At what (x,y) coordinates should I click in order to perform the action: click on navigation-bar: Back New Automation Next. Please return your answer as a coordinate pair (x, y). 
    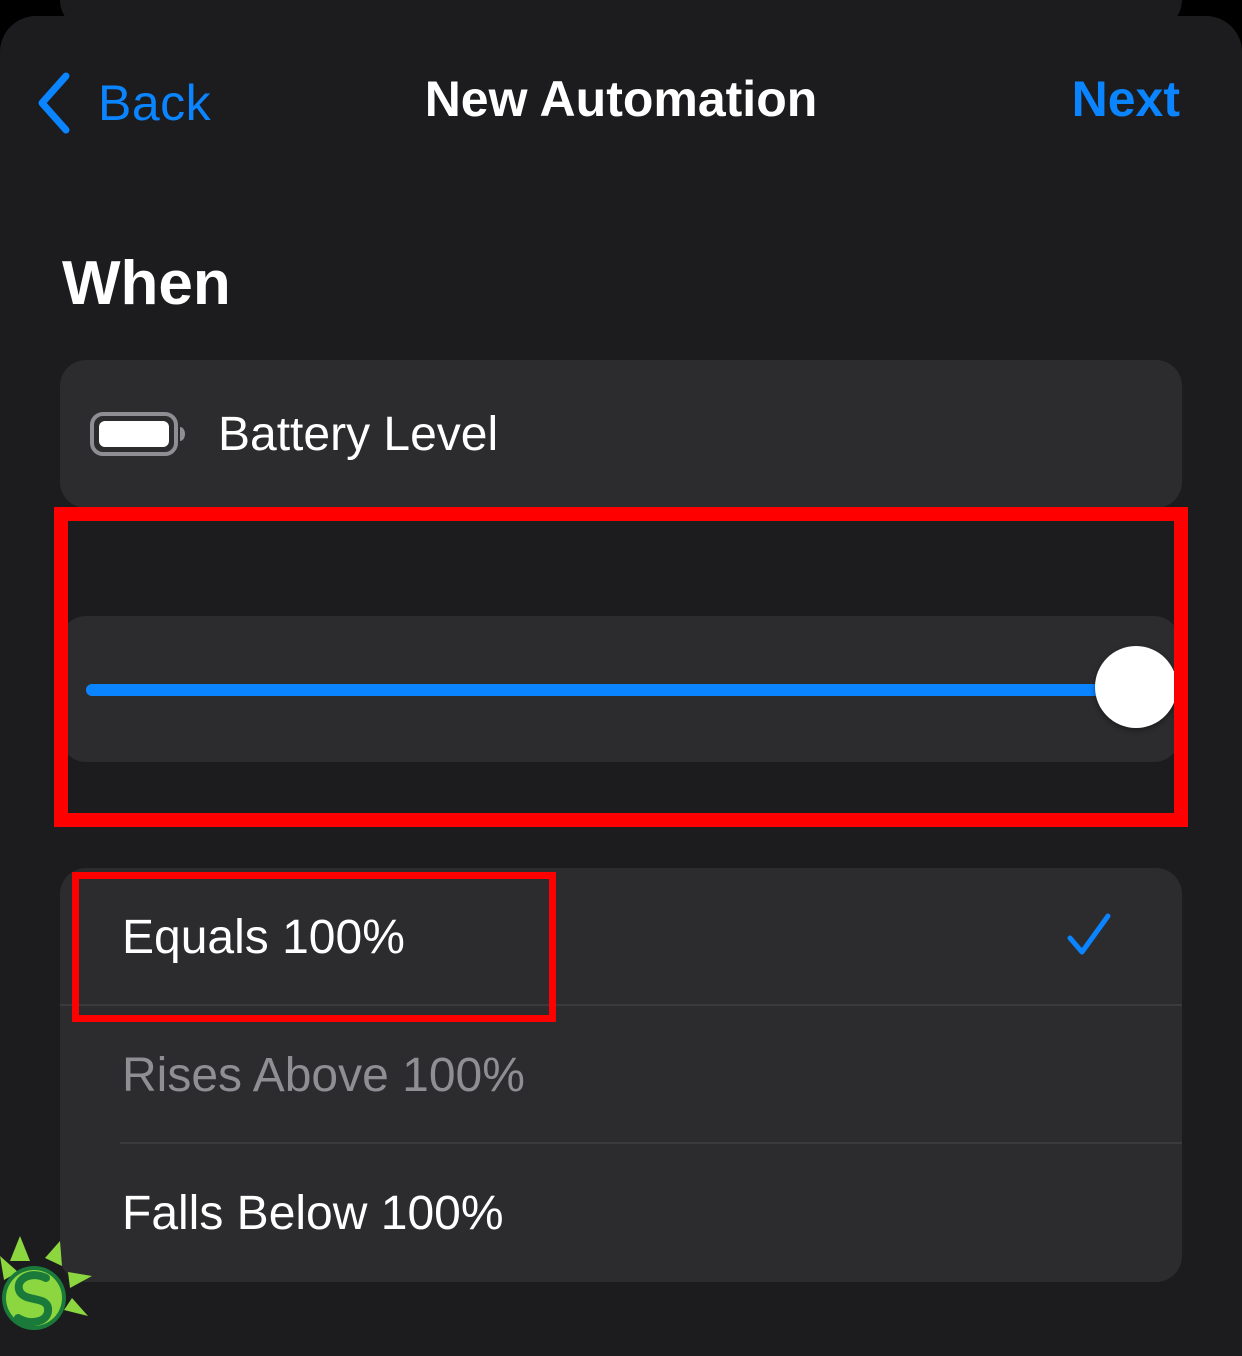
    Looking at the image, I should click on (621, 101).